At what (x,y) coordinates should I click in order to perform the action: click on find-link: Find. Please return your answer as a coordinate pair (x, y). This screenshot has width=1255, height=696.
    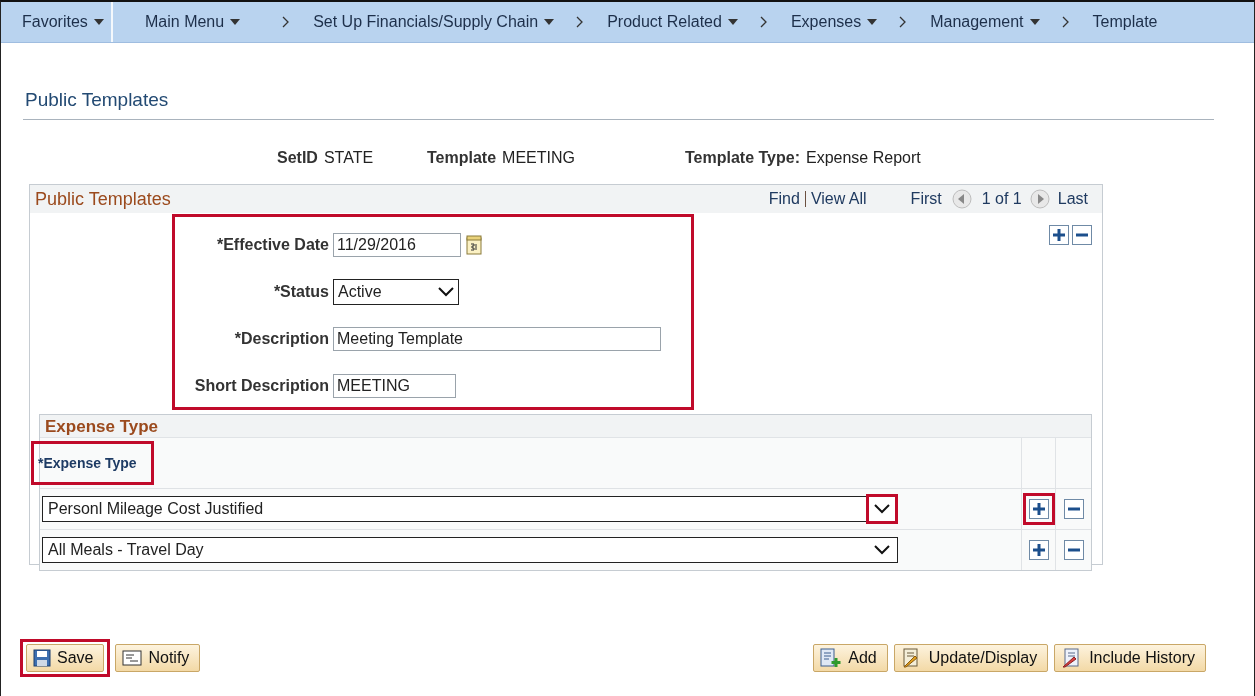
    Looking at the image, I should click on (784, 199).